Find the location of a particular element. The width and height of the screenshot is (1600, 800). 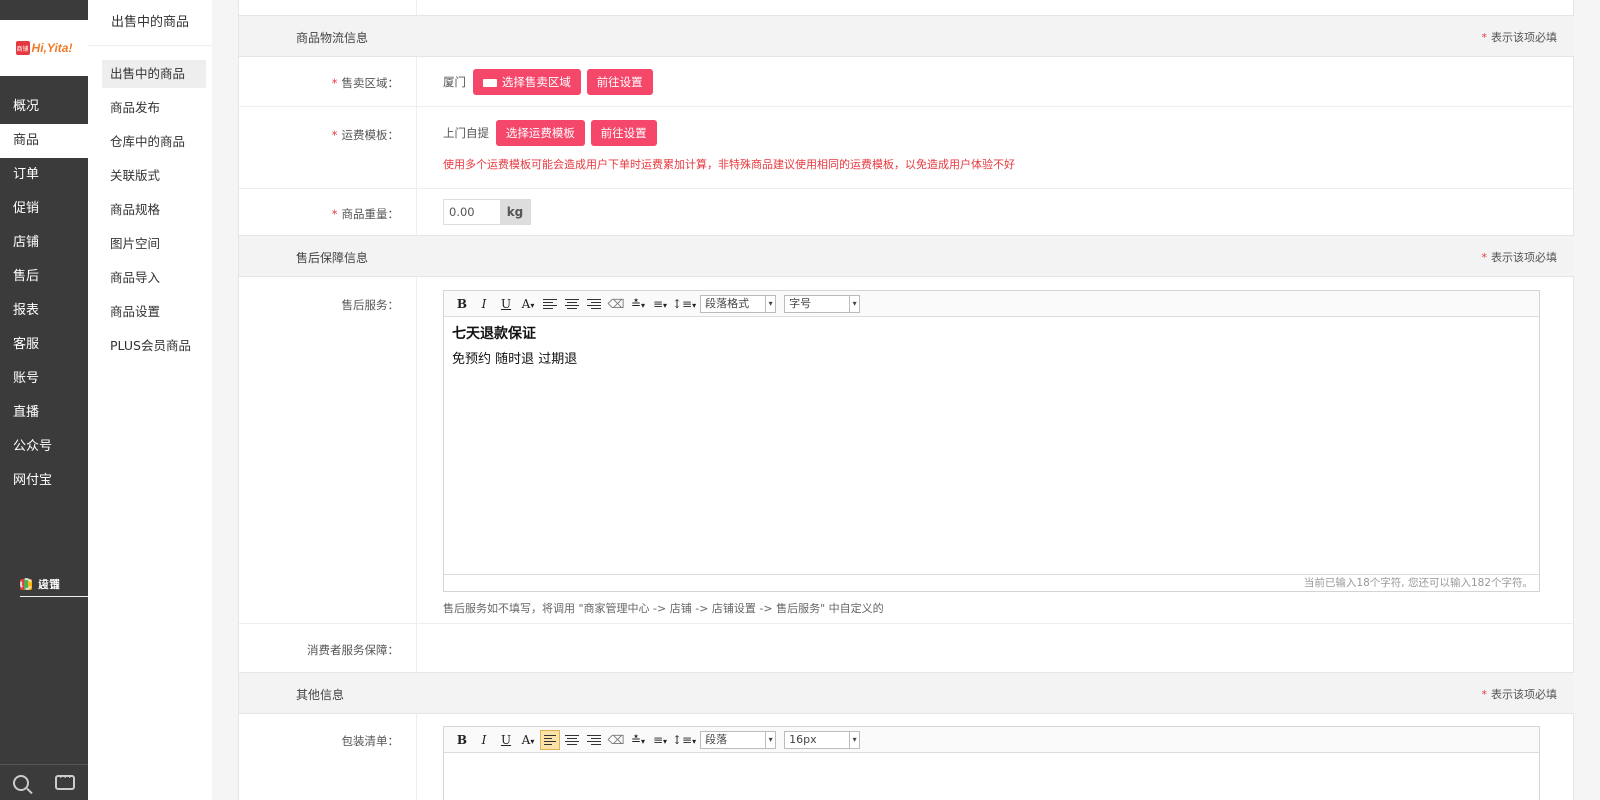

sale-area-value: 厦门 is located at coordinates (454, 82).